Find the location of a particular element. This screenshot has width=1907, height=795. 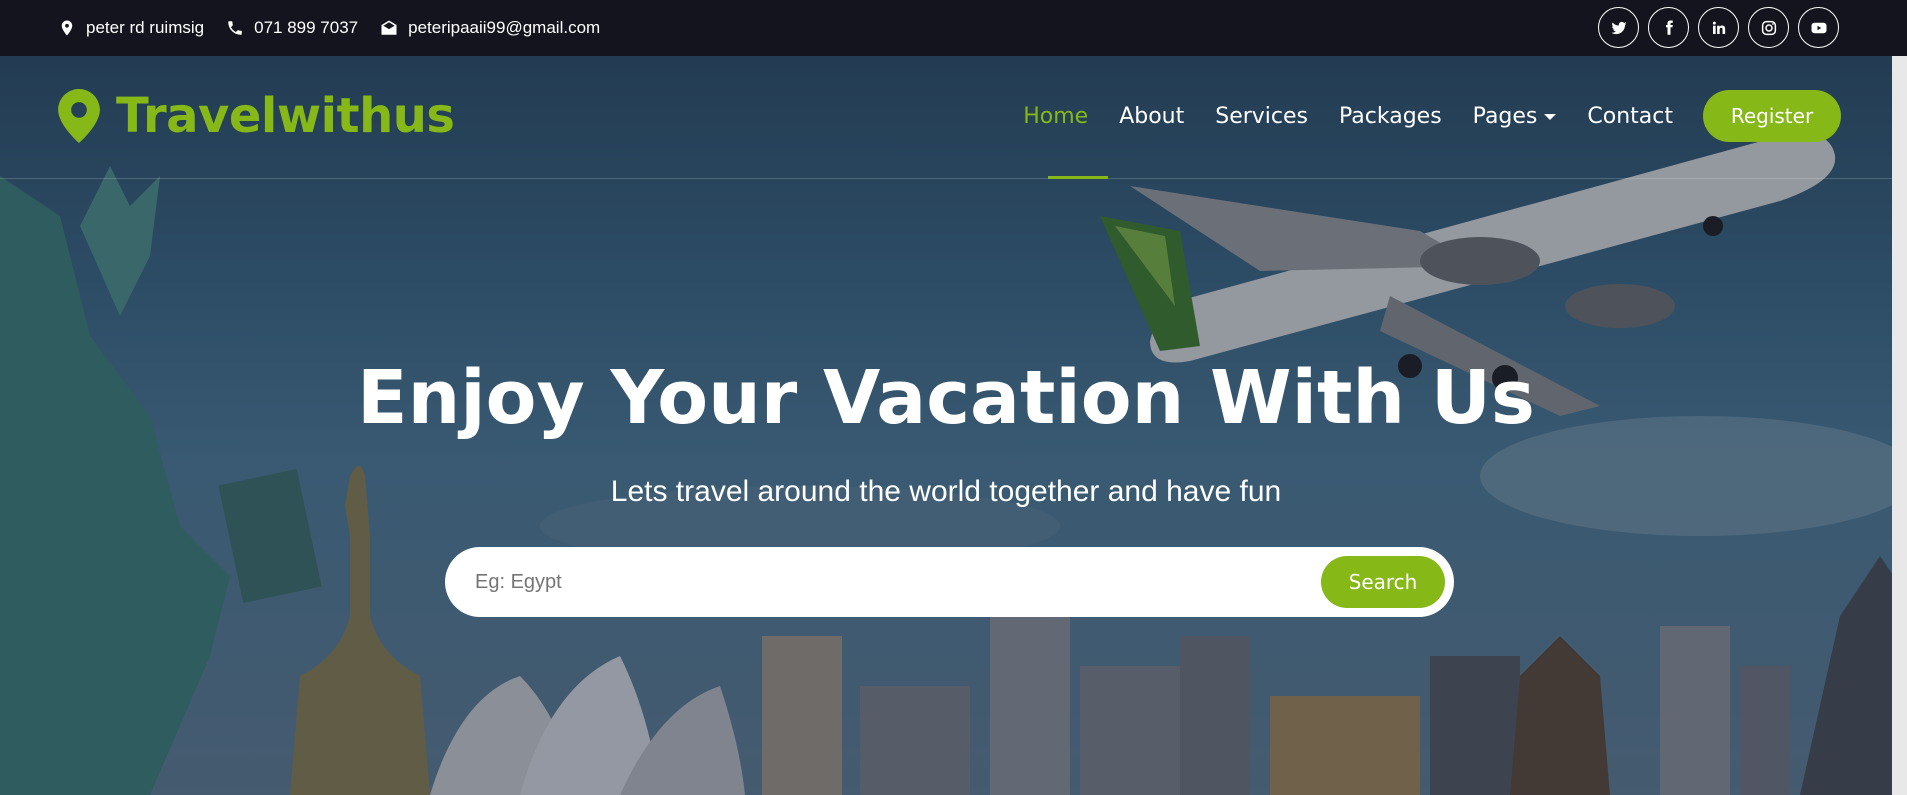

brand-name: Travelwithus is located at coordinates (285, 116).